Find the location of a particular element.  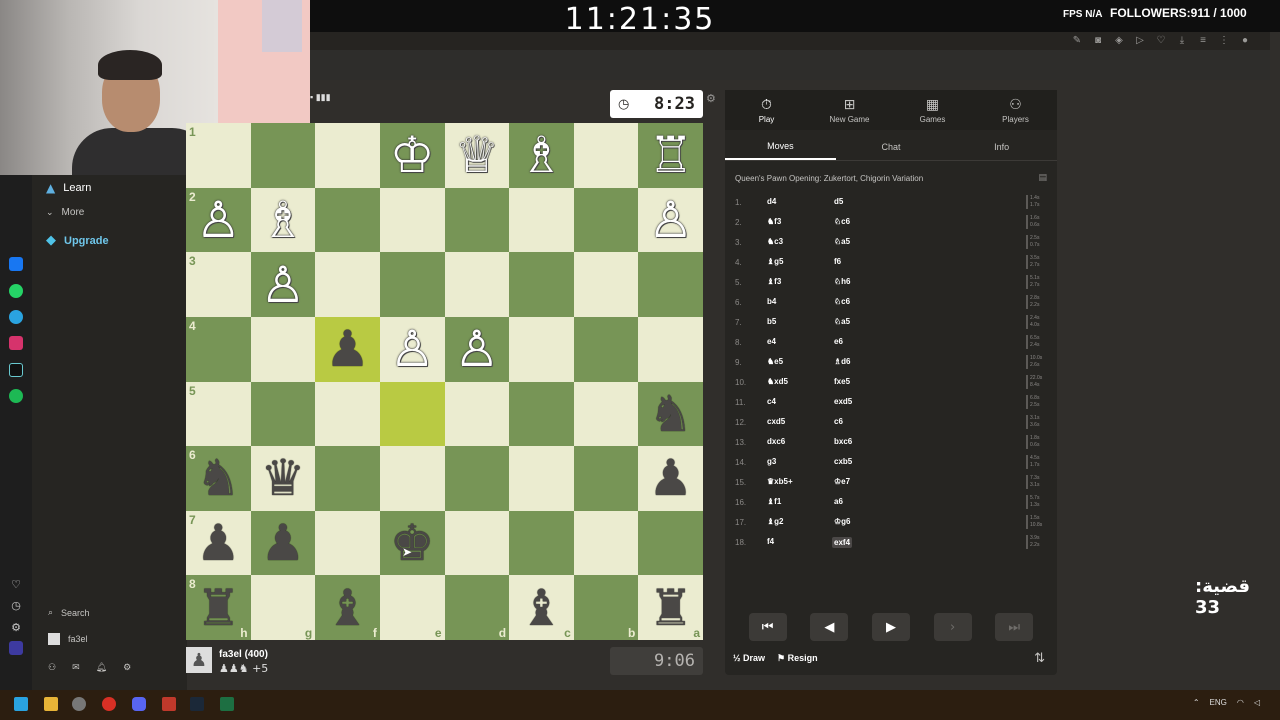

discord-icon is located at coordinates (139, 704).